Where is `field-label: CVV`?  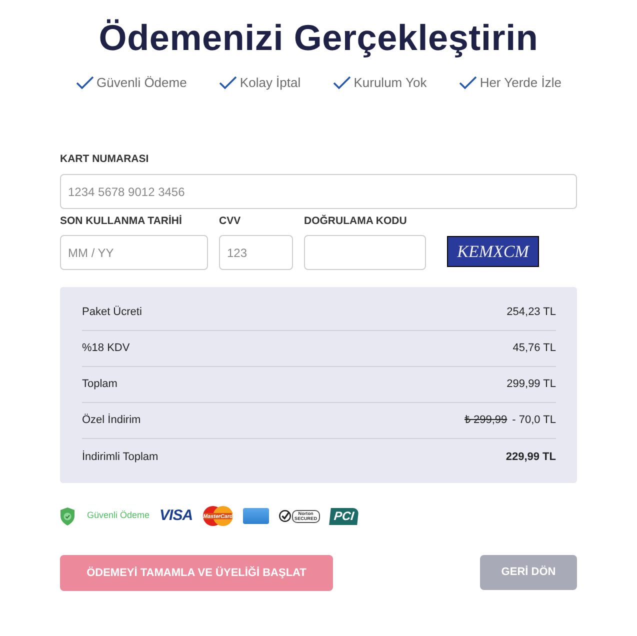 field-label: CVV is located at coordinates (230, 221).